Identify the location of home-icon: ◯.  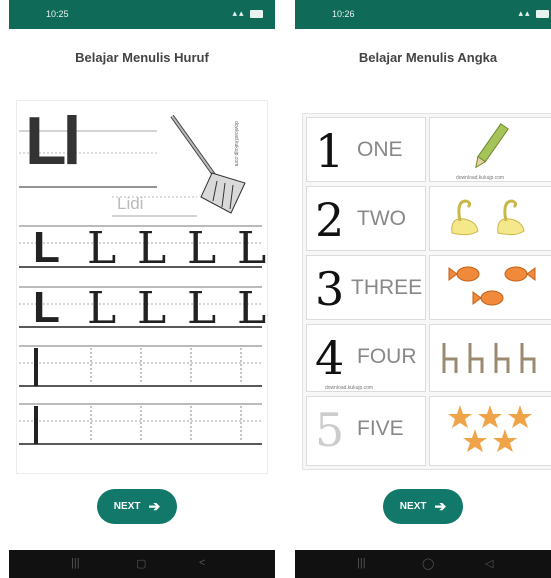
(428, 563).